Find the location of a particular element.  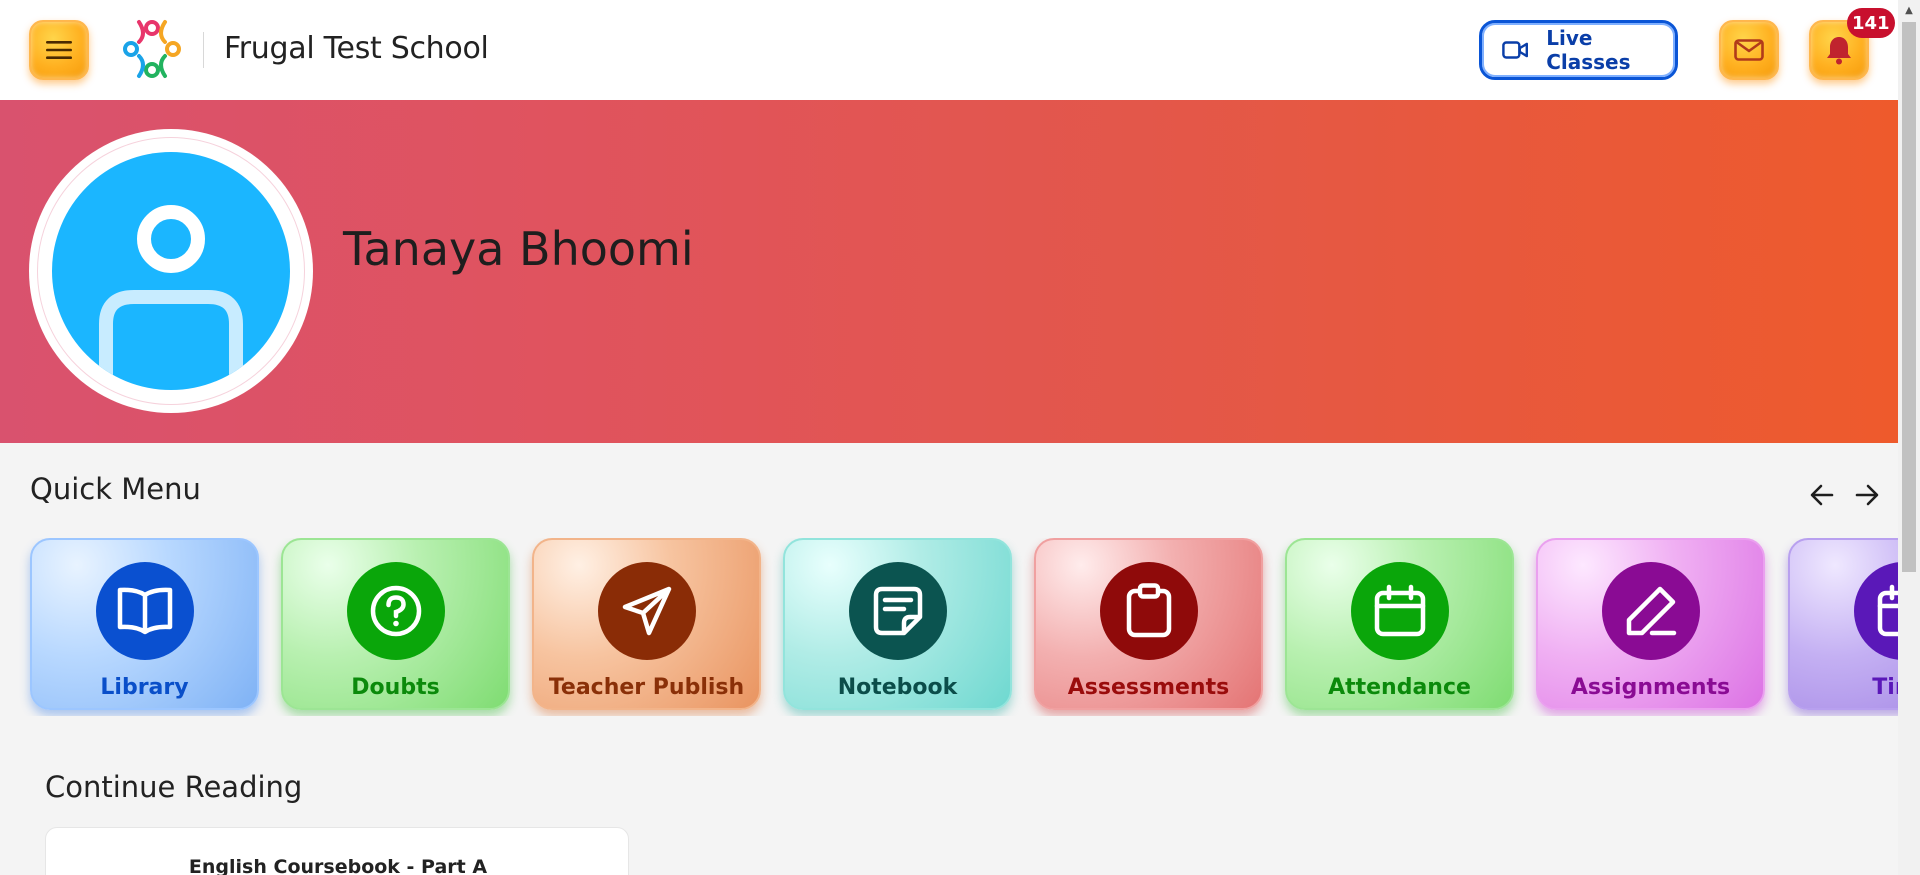

library-icon-circle is located at coordinates (144, 611).